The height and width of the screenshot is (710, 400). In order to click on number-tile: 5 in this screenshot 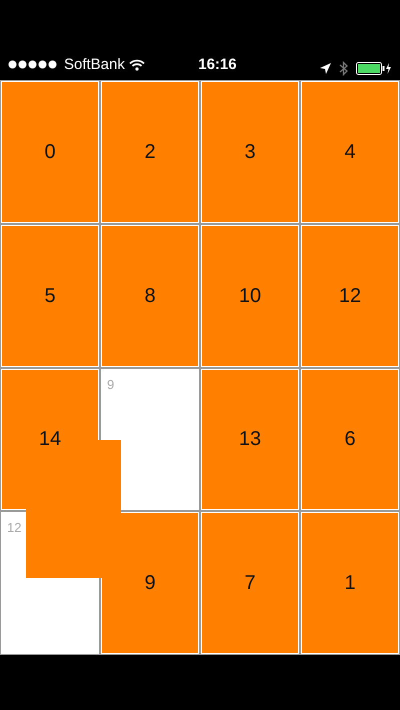, I will do `click(50, 296)`.